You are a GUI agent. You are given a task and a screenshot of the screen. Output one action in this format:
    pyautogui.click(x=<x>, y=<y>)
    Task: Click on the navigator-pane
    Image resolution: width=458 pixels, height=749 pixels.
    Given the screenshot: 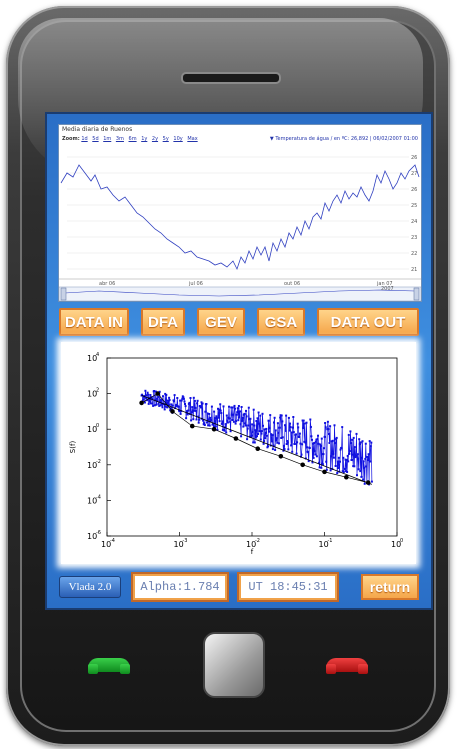 What is the action you would take?
    pyautogui.click(x=240, y=293)
    